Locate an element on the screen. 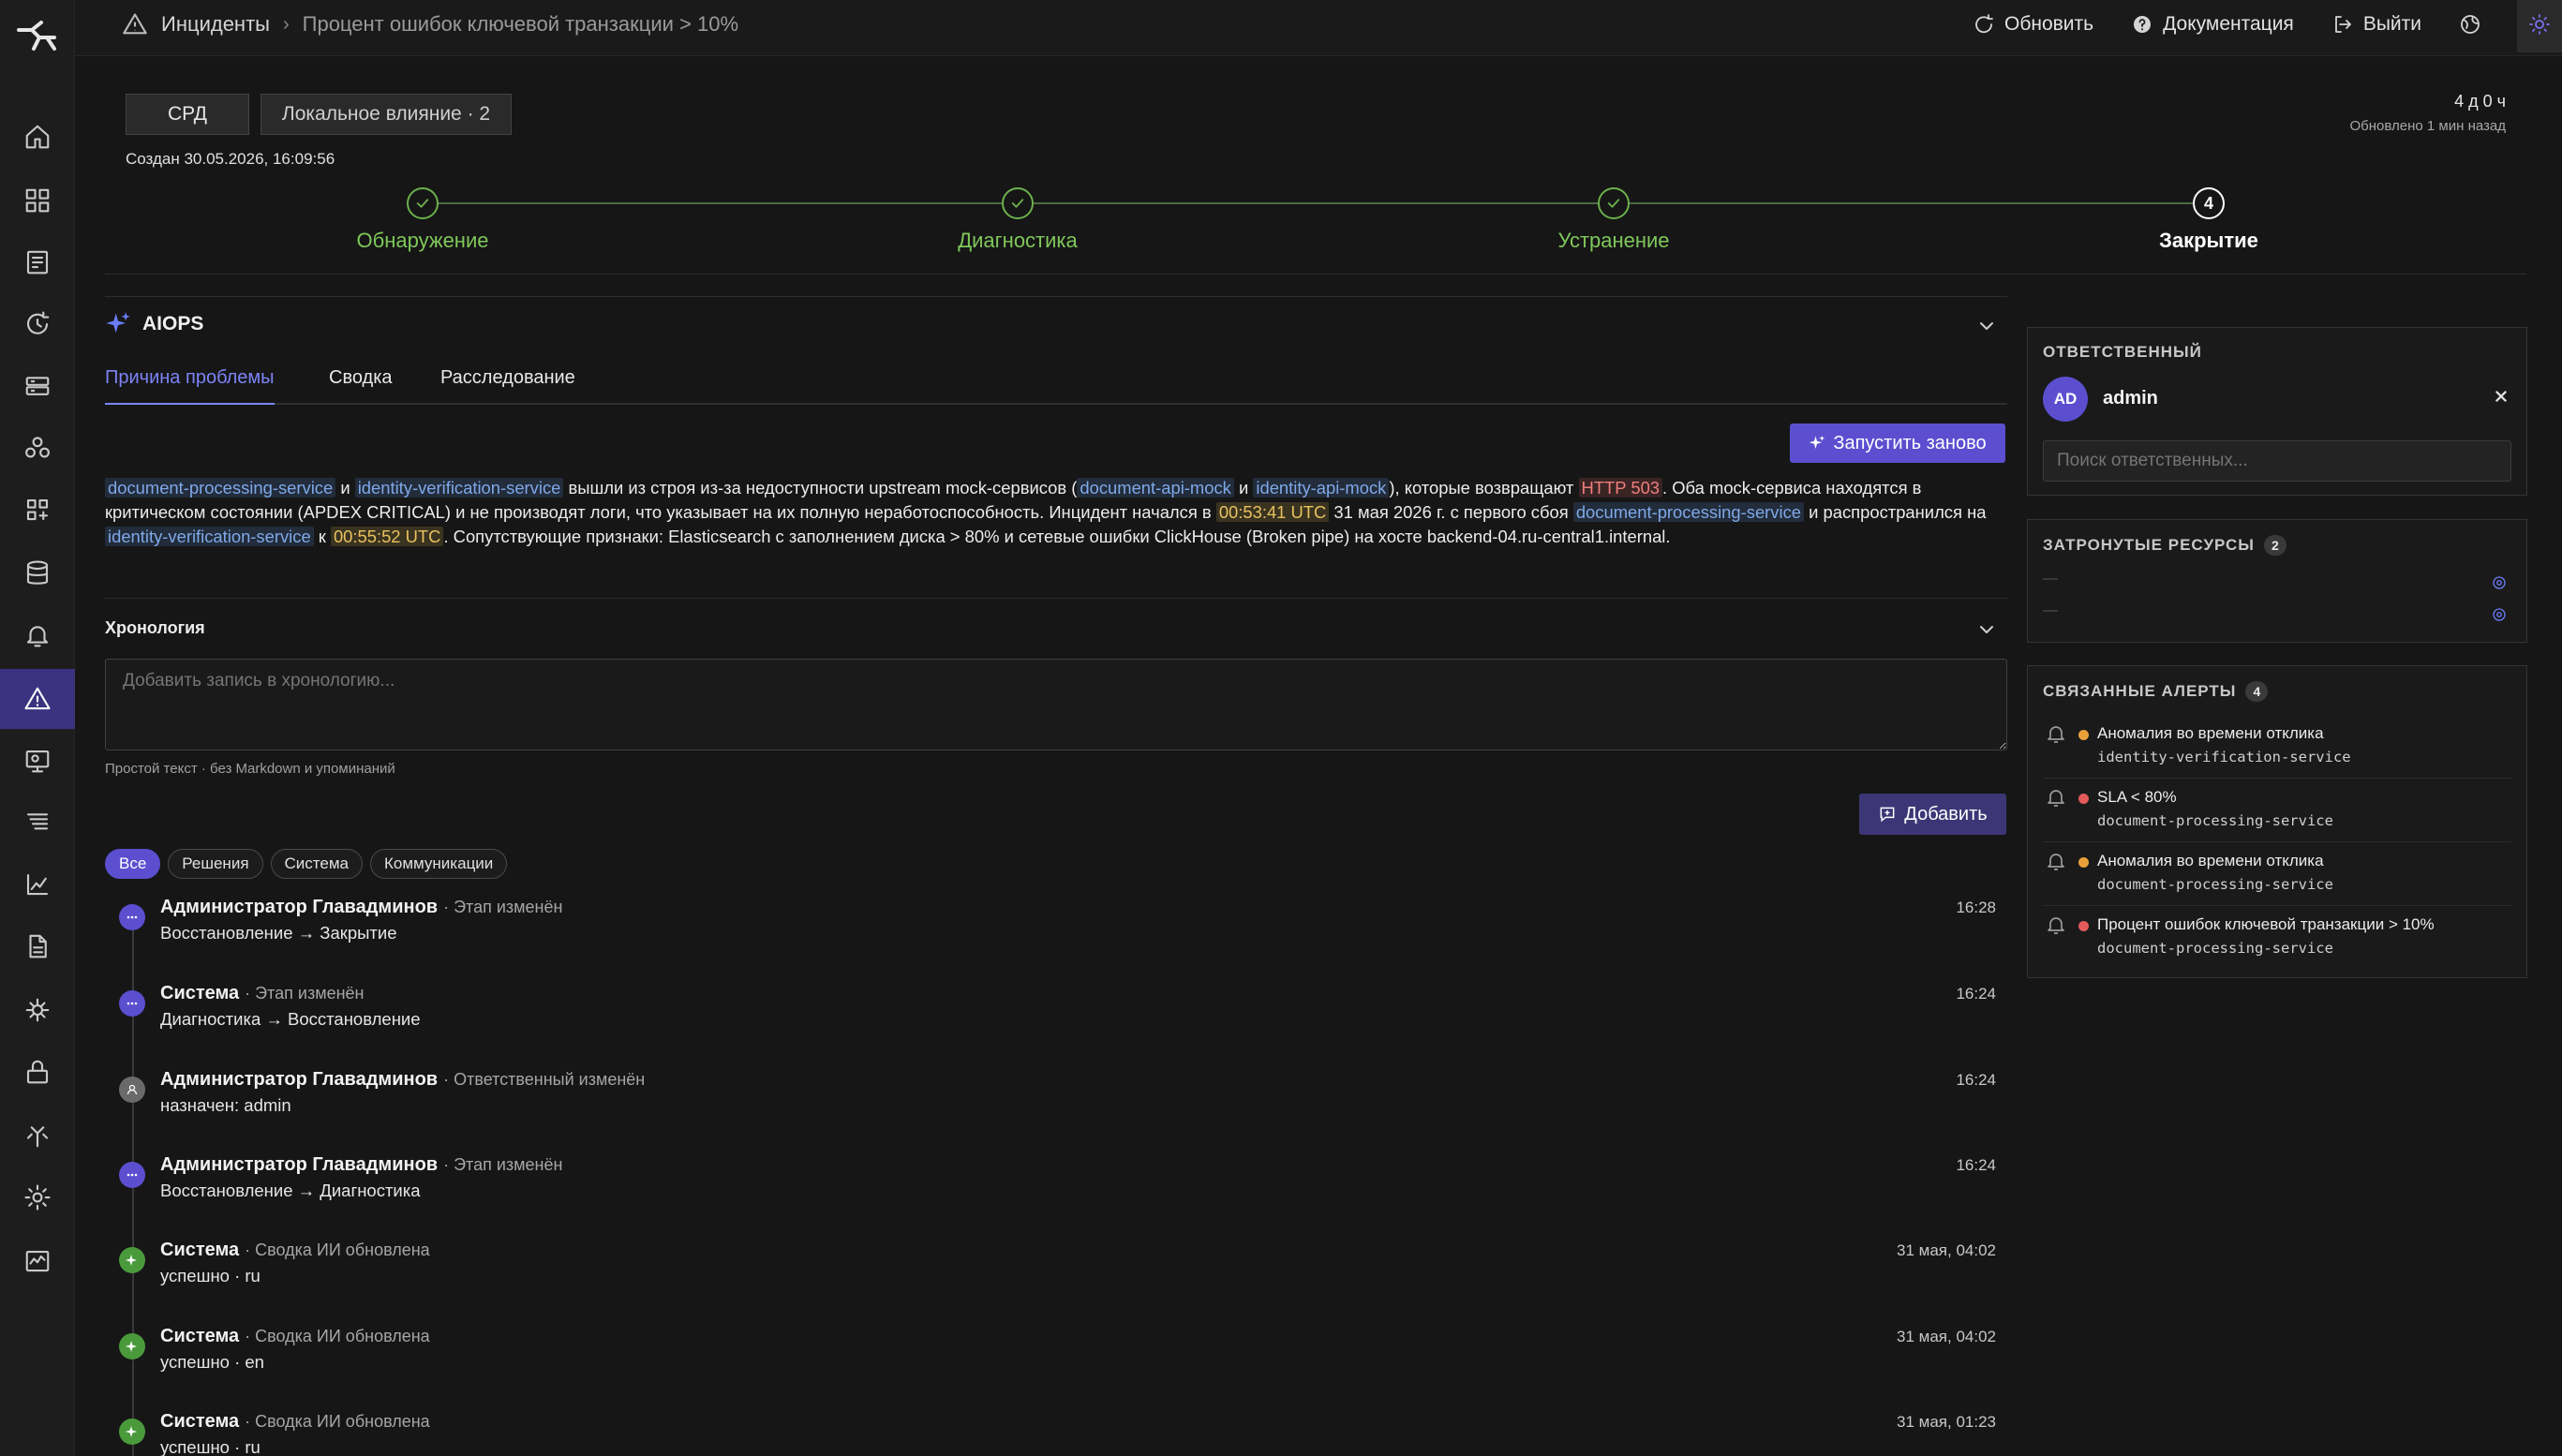 The height and width of the screenshot is (1456, 2562). chronology-filters: Все Решения Система Коммуникации is located at coordinates (307, 864).